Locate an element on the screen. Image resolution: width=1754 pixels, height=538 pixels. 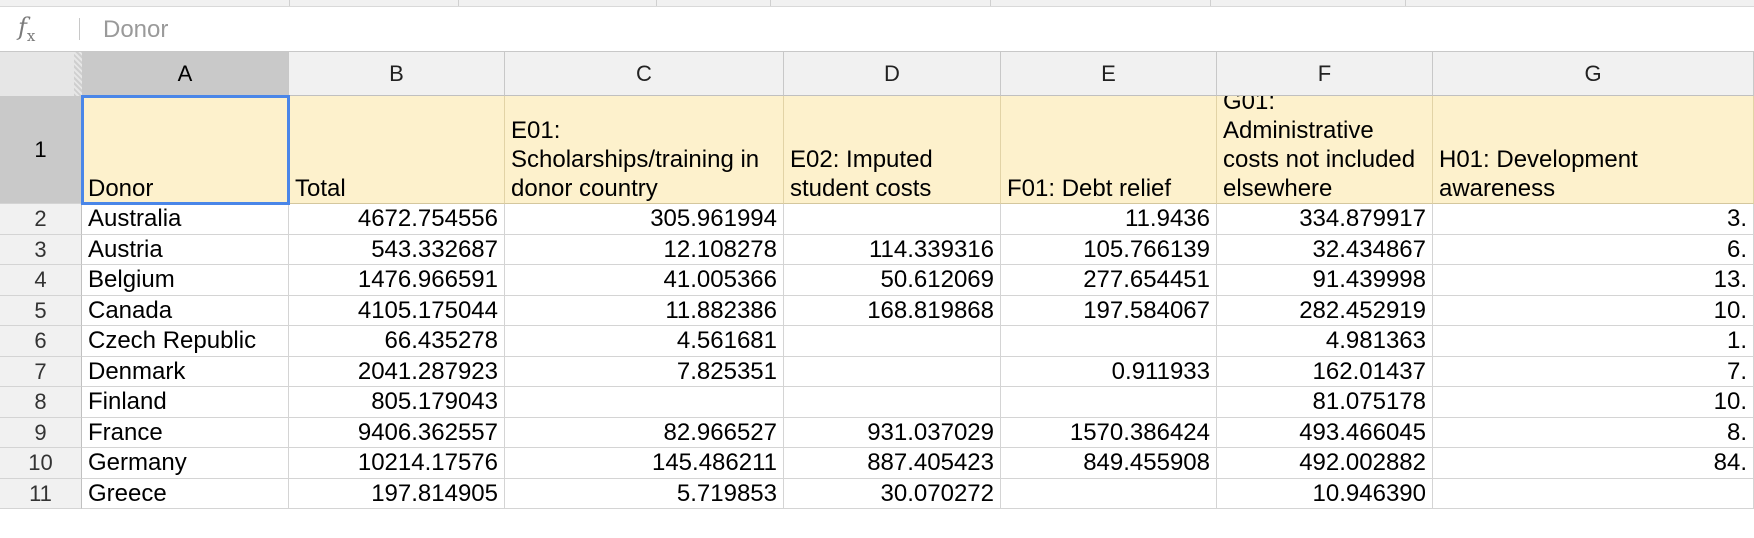
cell-f3: 32.434867 is located at coordinates (1325, 249).